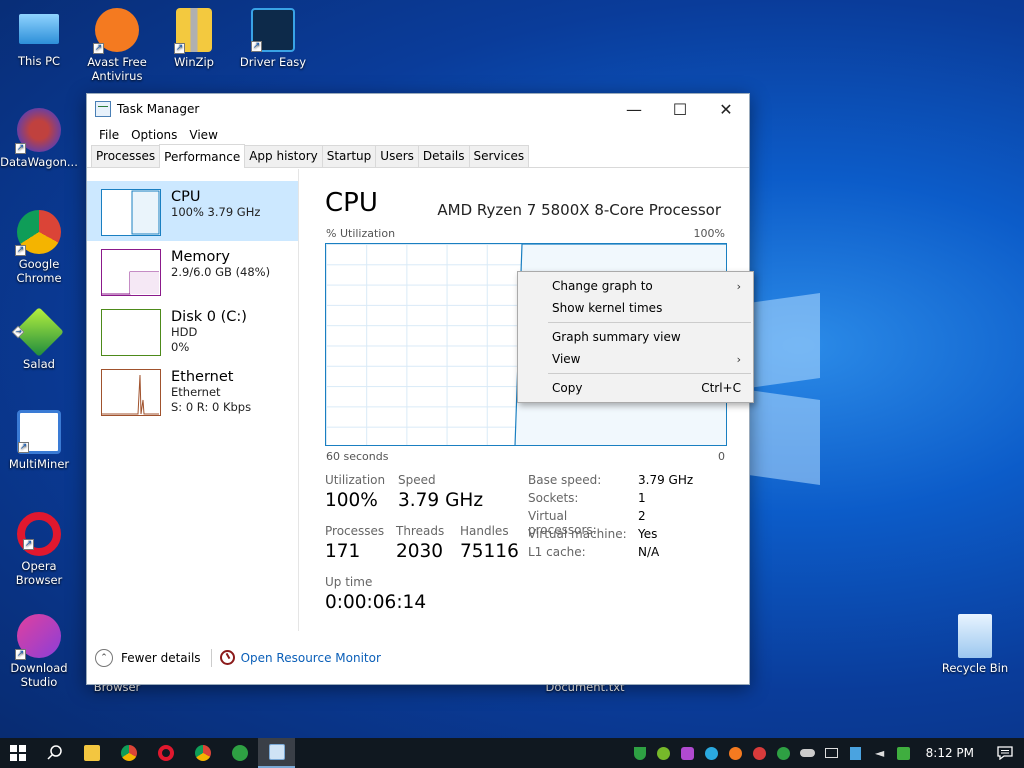 Image resolution: width=1024 pixels, height=768 pixels. I want to click on taskbar-chrome, so click(128, 753).